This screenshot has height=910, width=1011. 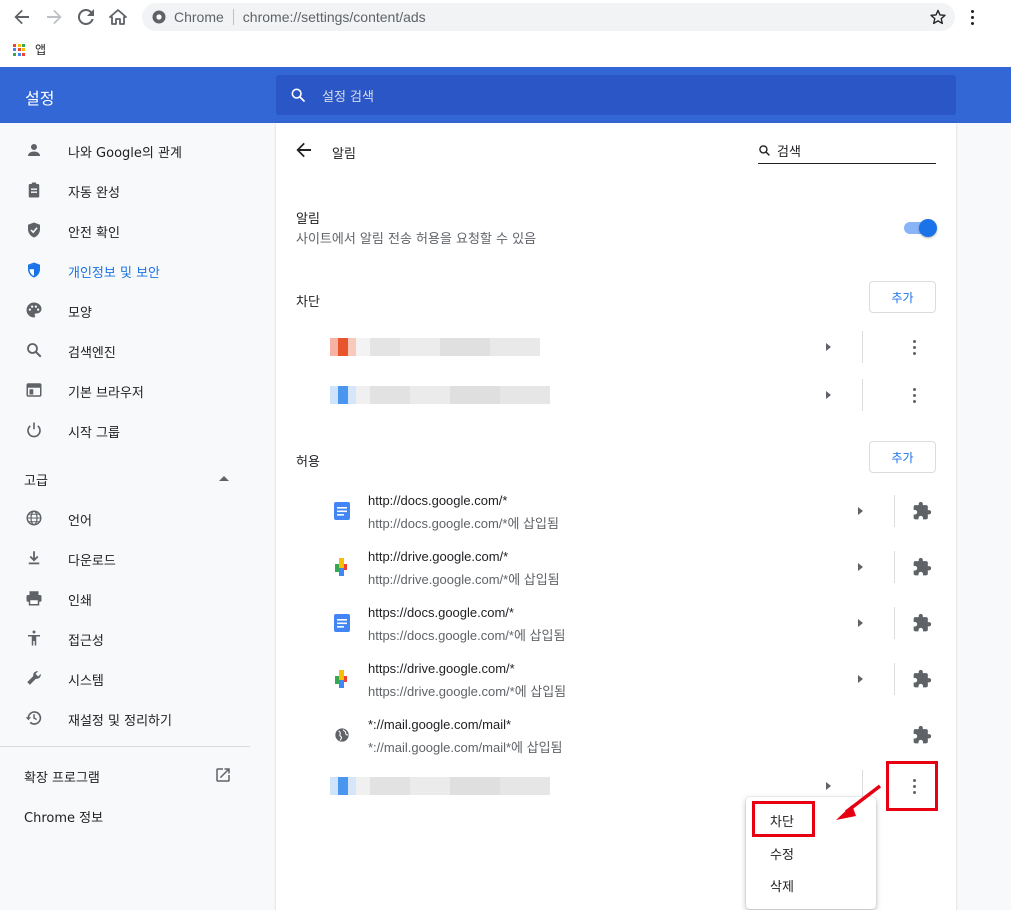 What do you see at coordinates (36, 479) in the screenshot?
I see `advanced-section-label: 고급` at bounding box center [36, 479].